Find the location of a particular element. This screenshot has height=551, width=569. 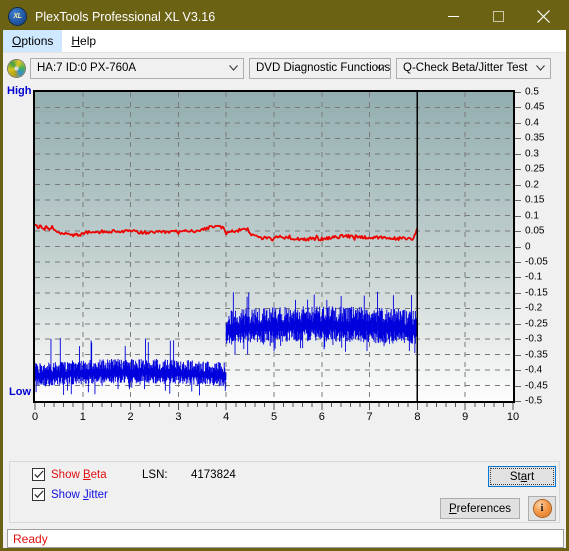

title-bar: XL PlexTools Professional XL V3.16 is located at coordinates (284, 16).